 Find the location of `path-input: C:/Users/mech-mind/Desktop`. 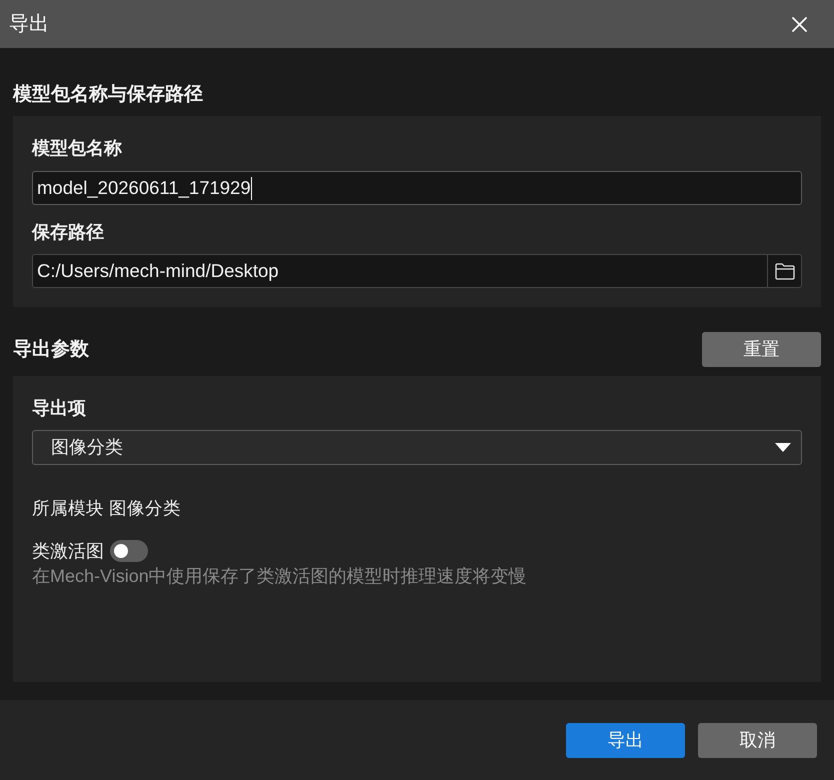

path-input: C:/Users/mech-mind/Desktop is located at coordinates (417, 271).